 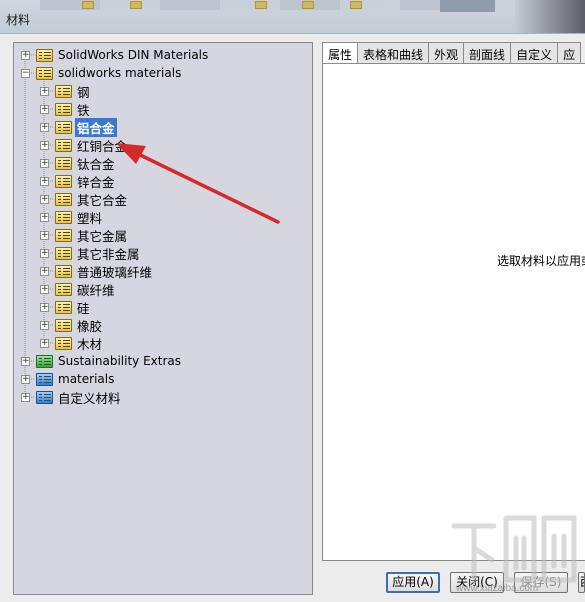 I want to click on tab-tables-and-curves: 表格和曲线, so click(x=393, y=53).